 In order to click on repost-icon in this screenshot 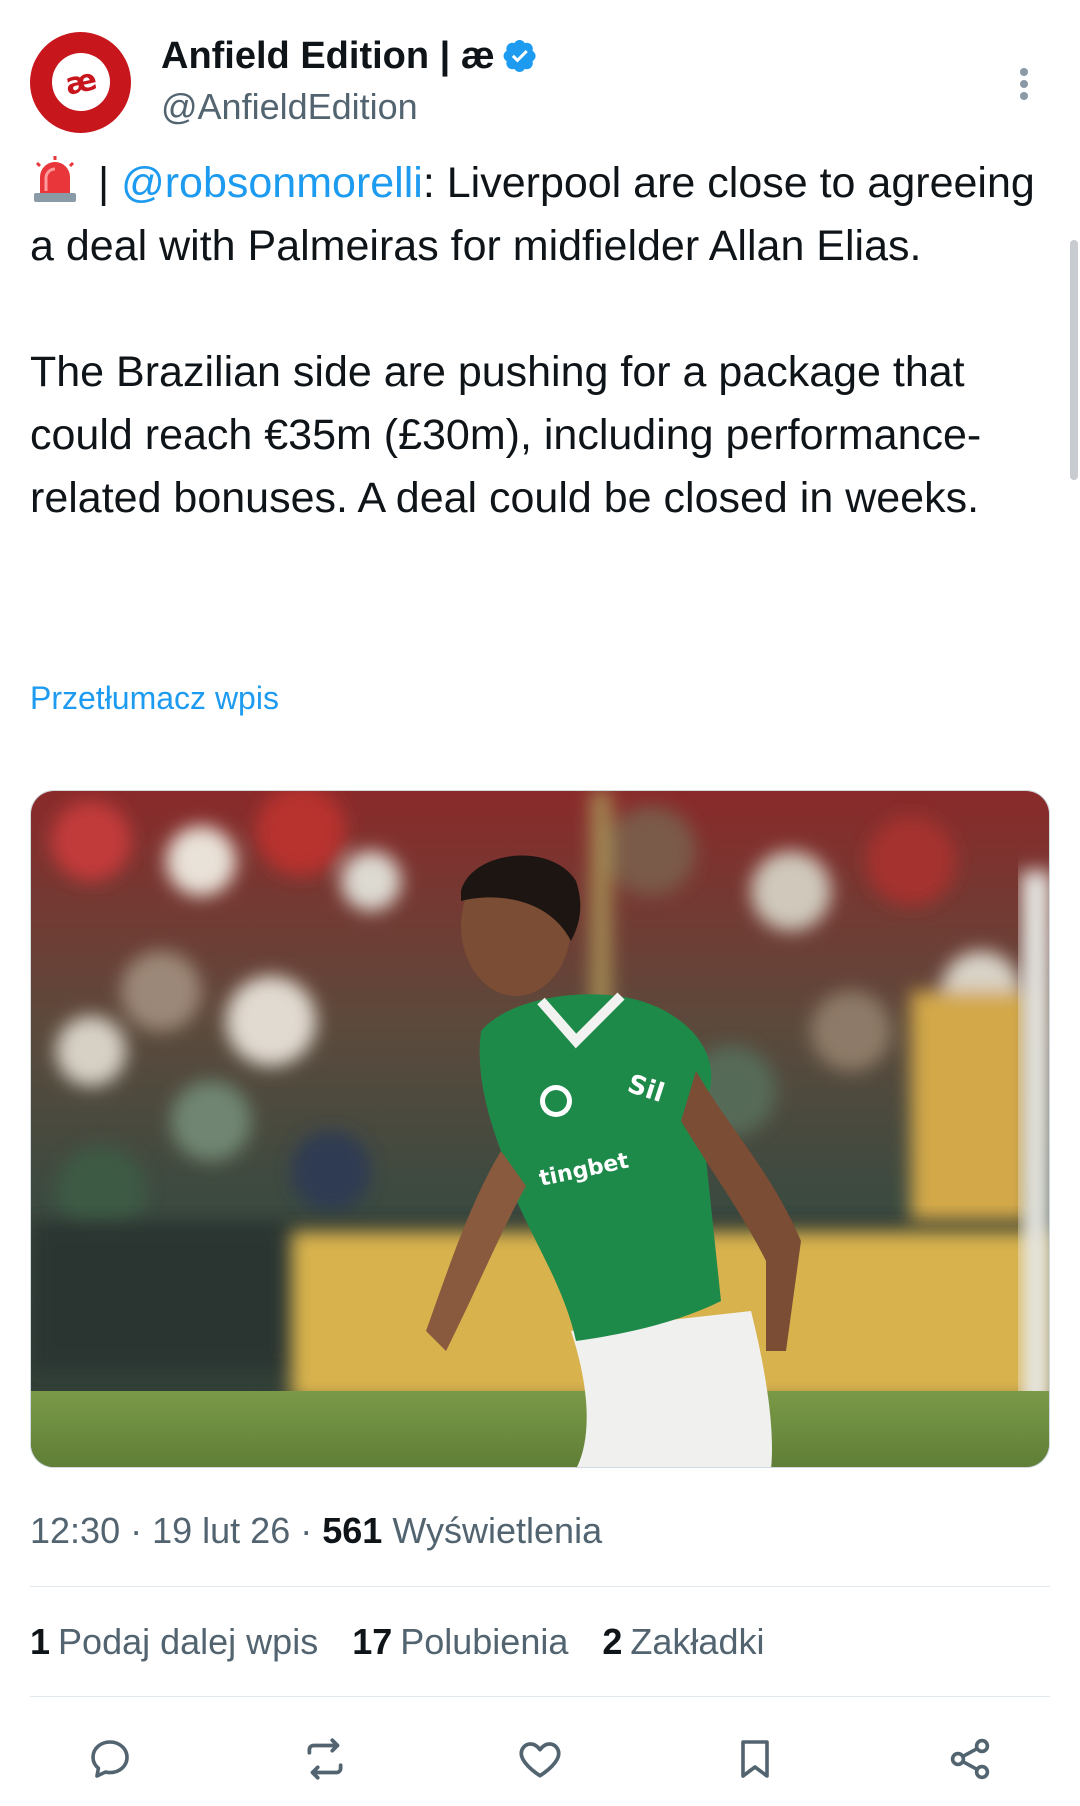, I will do `click(325, 1759)`.